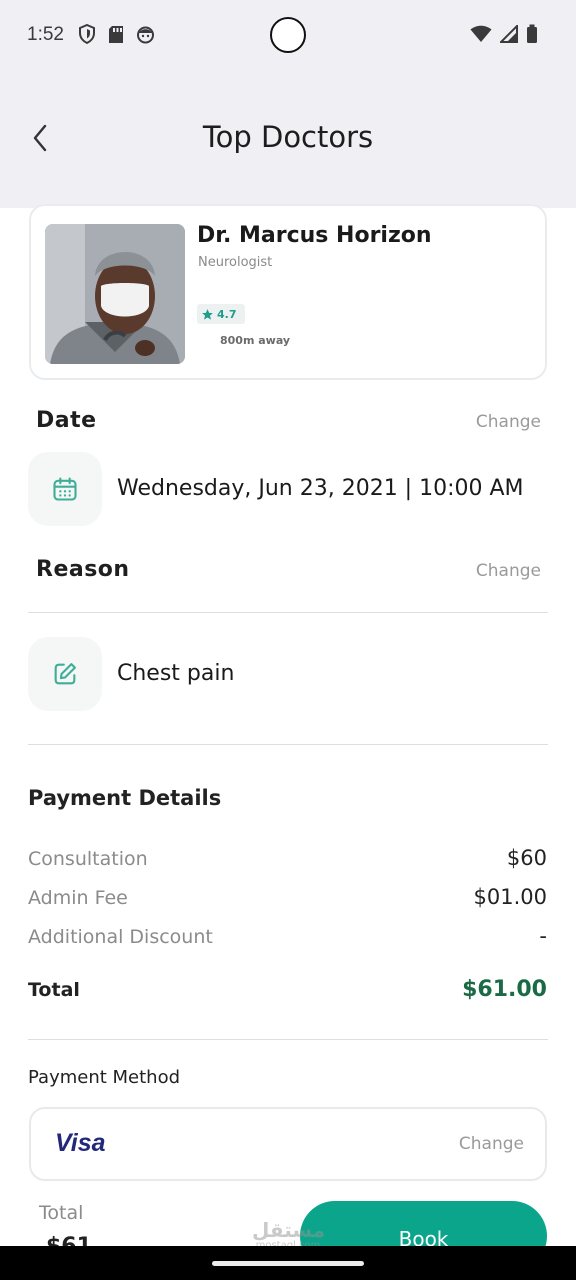 The image size is (576, 1280). I want to click on total-value: $61.00, so click(504, 989).